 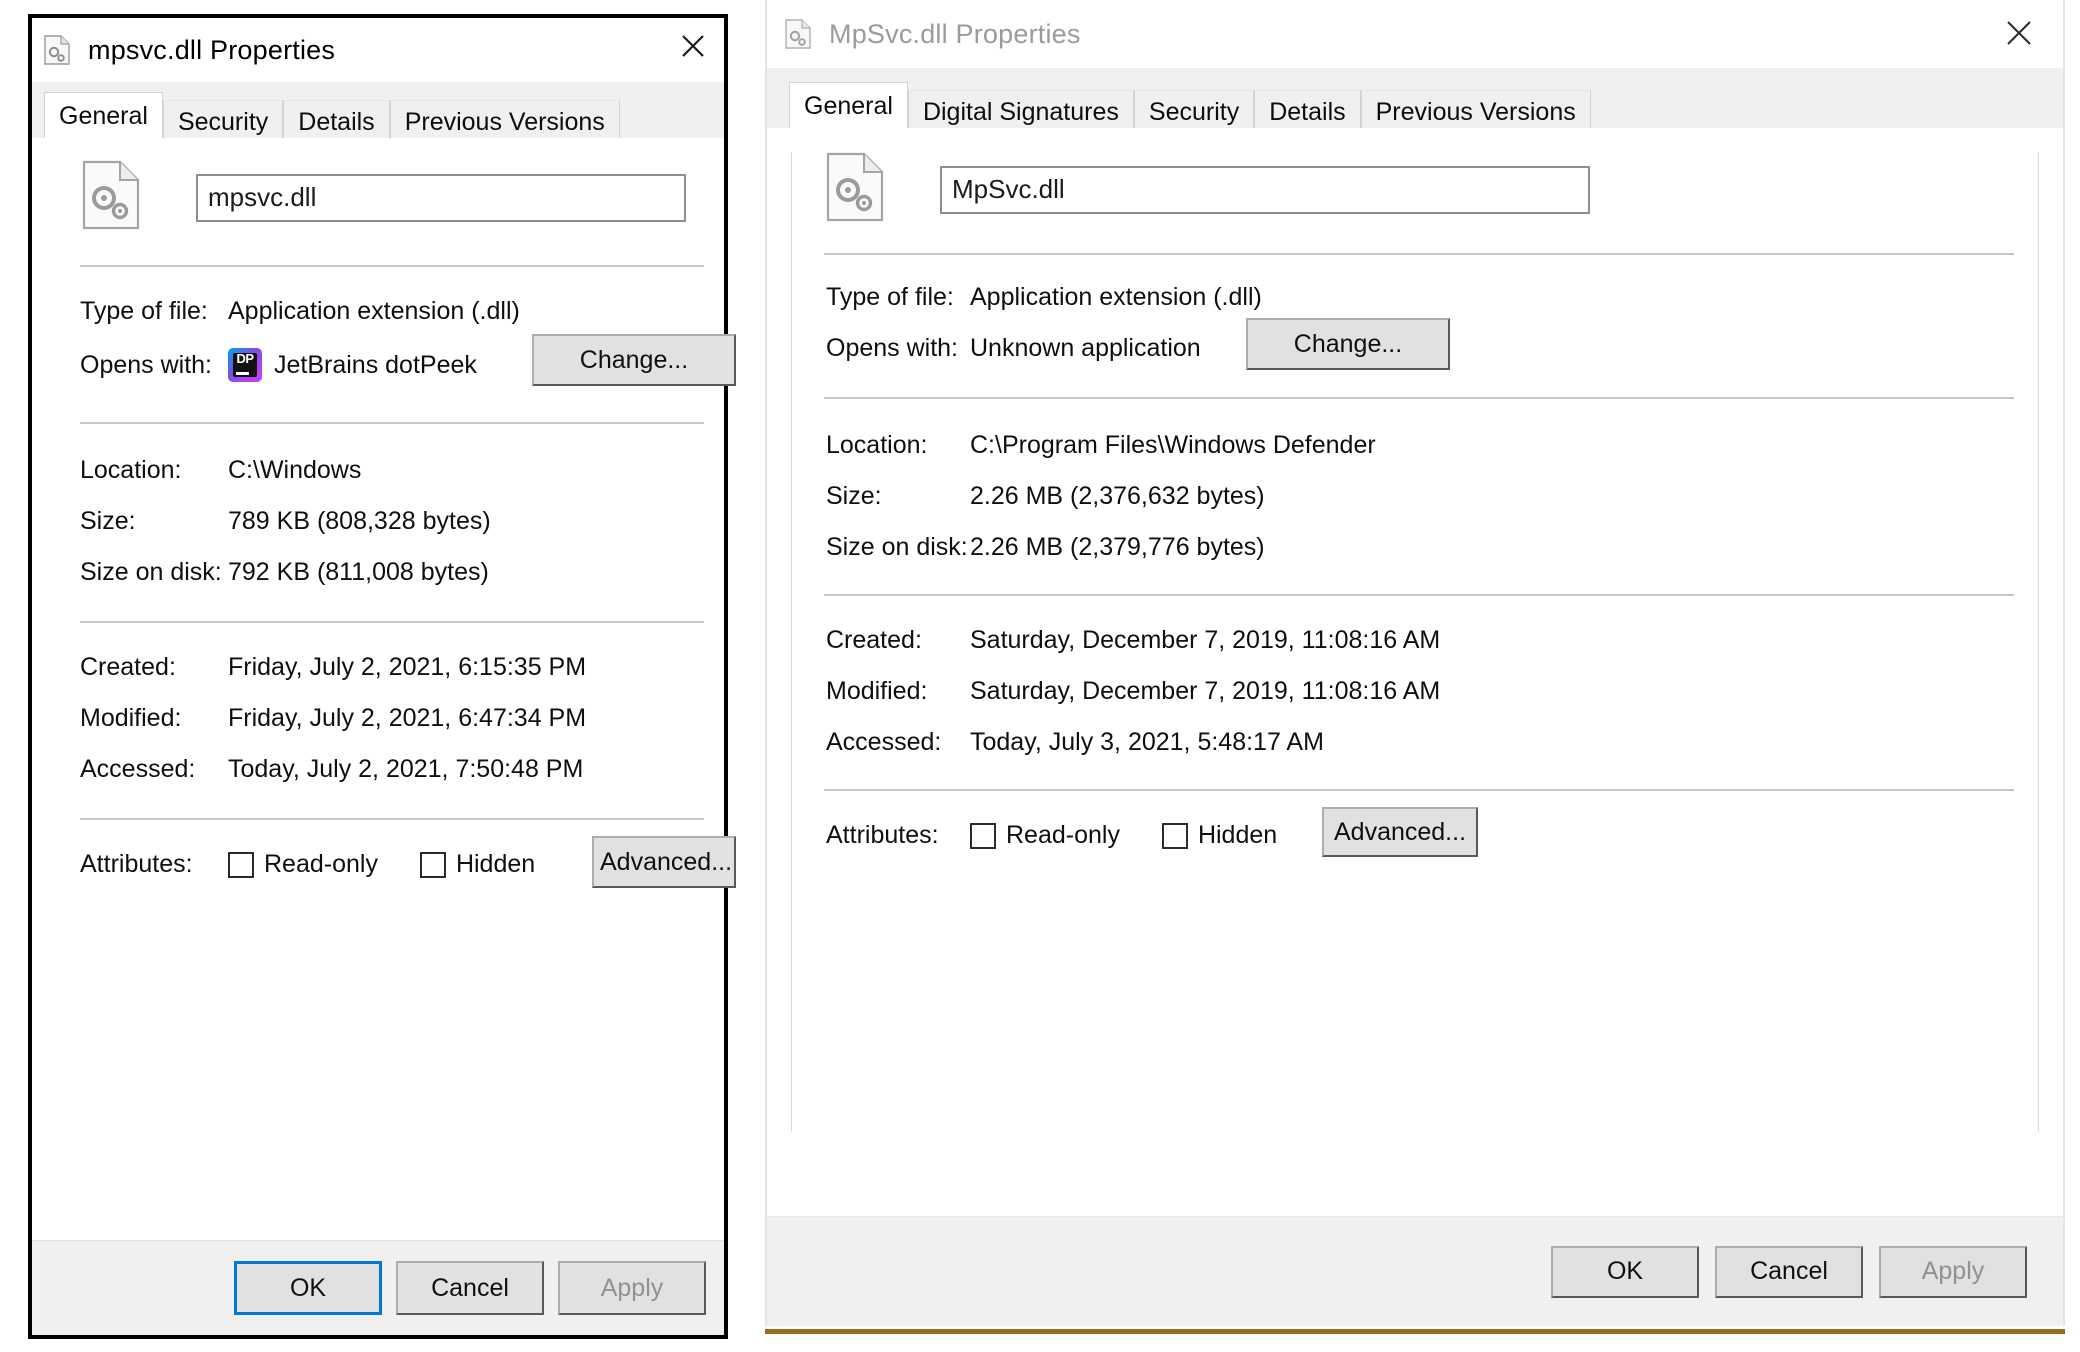 I want to click on value-accessed: Today, July 2, 2021, 7:50:48 PM, so click(x=406, y=769).